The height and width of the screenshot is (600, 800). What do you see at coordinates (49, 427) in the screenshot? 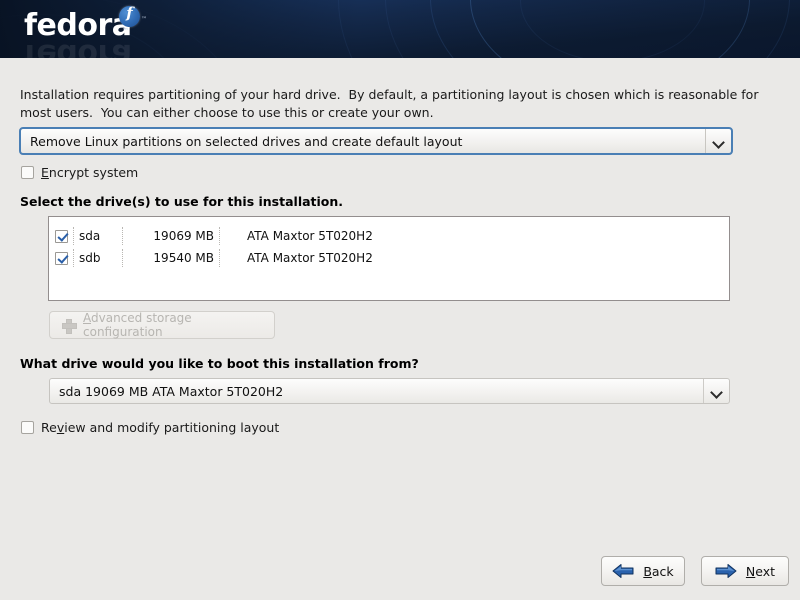
I see `review-label-pre: Re` at bounding box center [49, 427].